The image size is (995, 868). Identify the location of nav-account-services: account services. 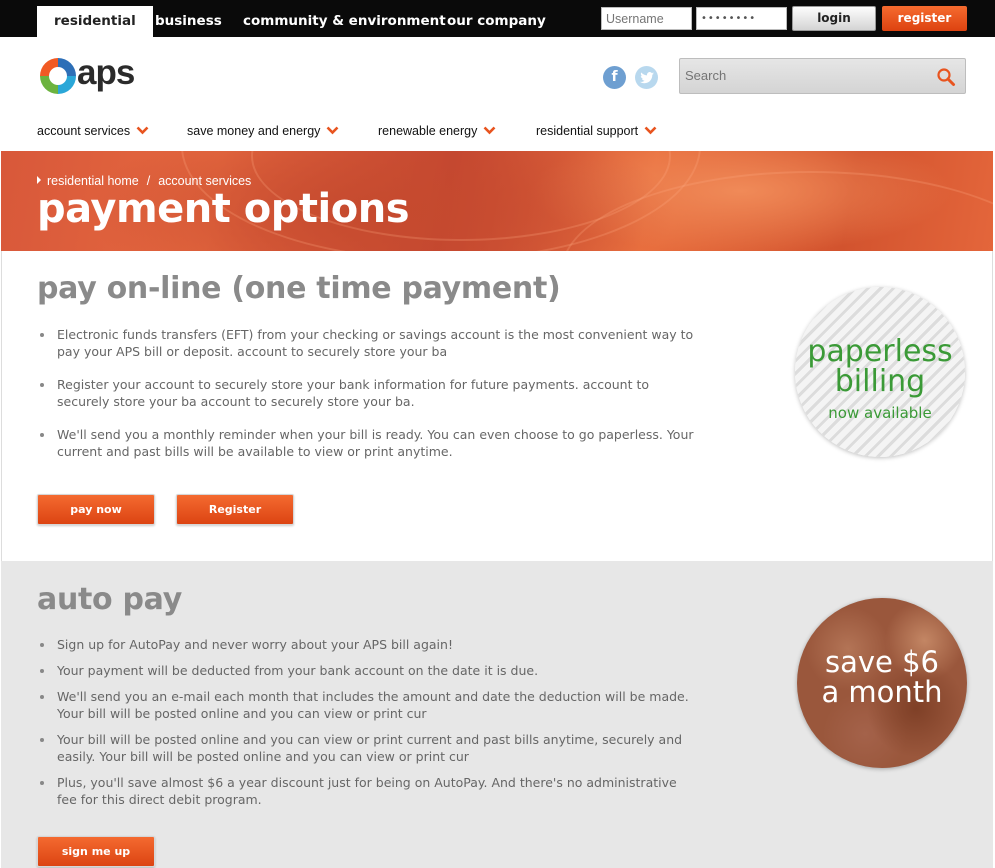
(93, 131).